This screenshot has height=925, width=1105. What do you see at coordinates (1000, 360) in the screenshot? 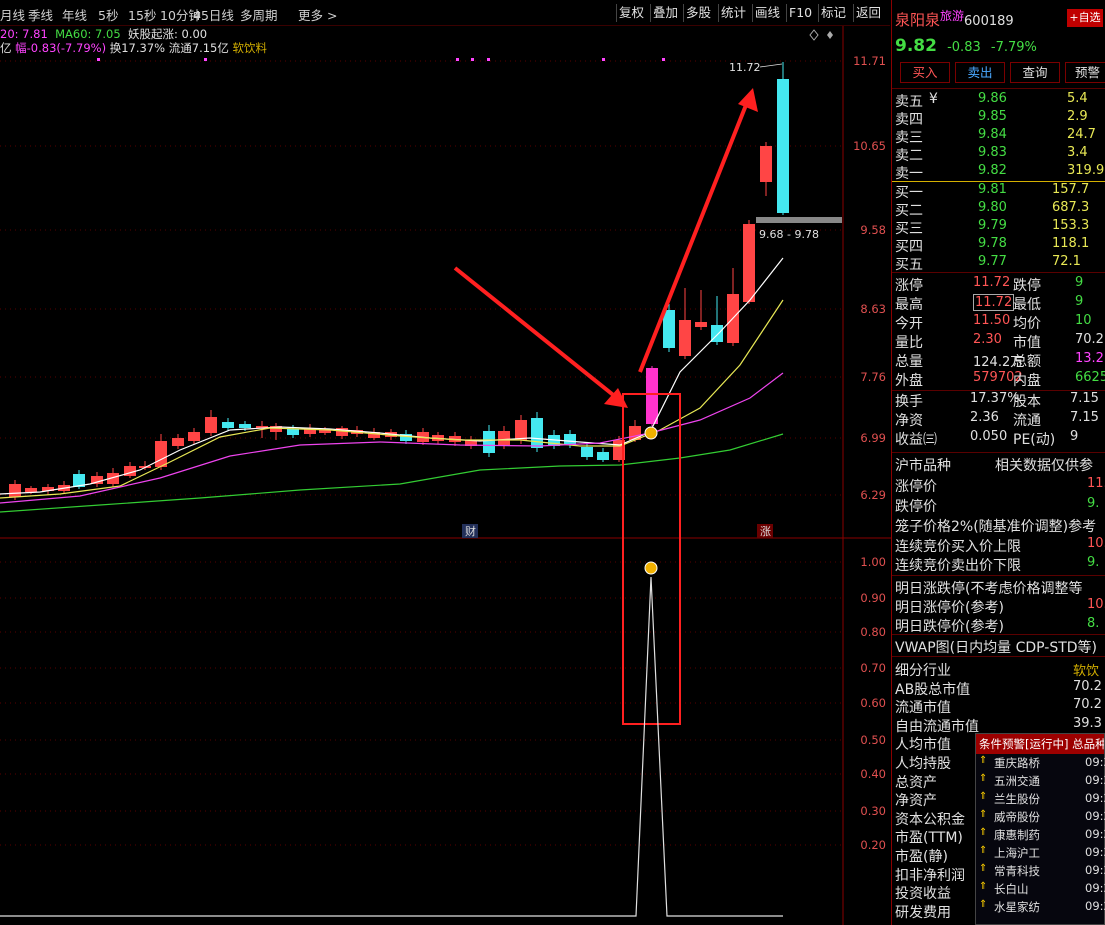
I see `stat-row: 总量 124.2万 总额 13.2` at bounding box center [1000, 360].